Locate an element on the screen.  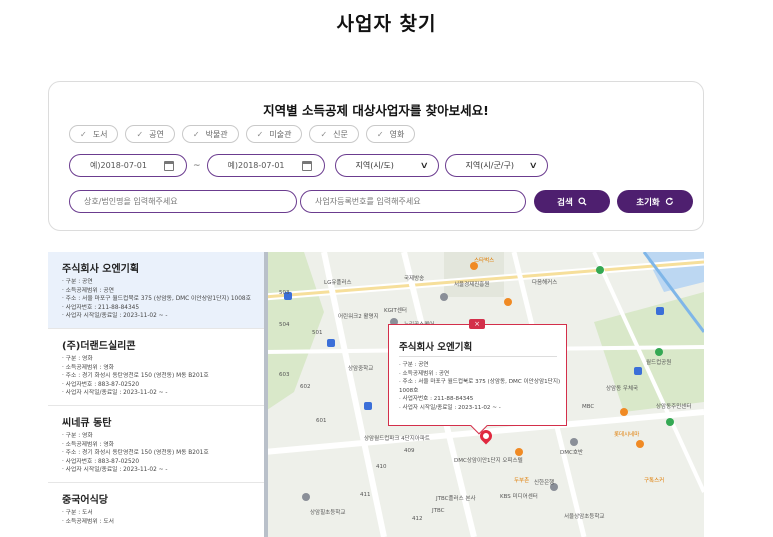
map-label: 503 is located at coordinates (284, 293).